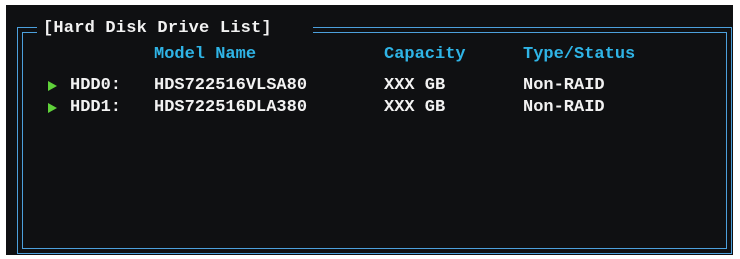  What do you see at coordinates (369, 86) in the screenshot?
I see `drive-row-hdd0: HDD0: HDS722516VLSA80 XXX GB Non-RAID` at bounding box center [369, 86].